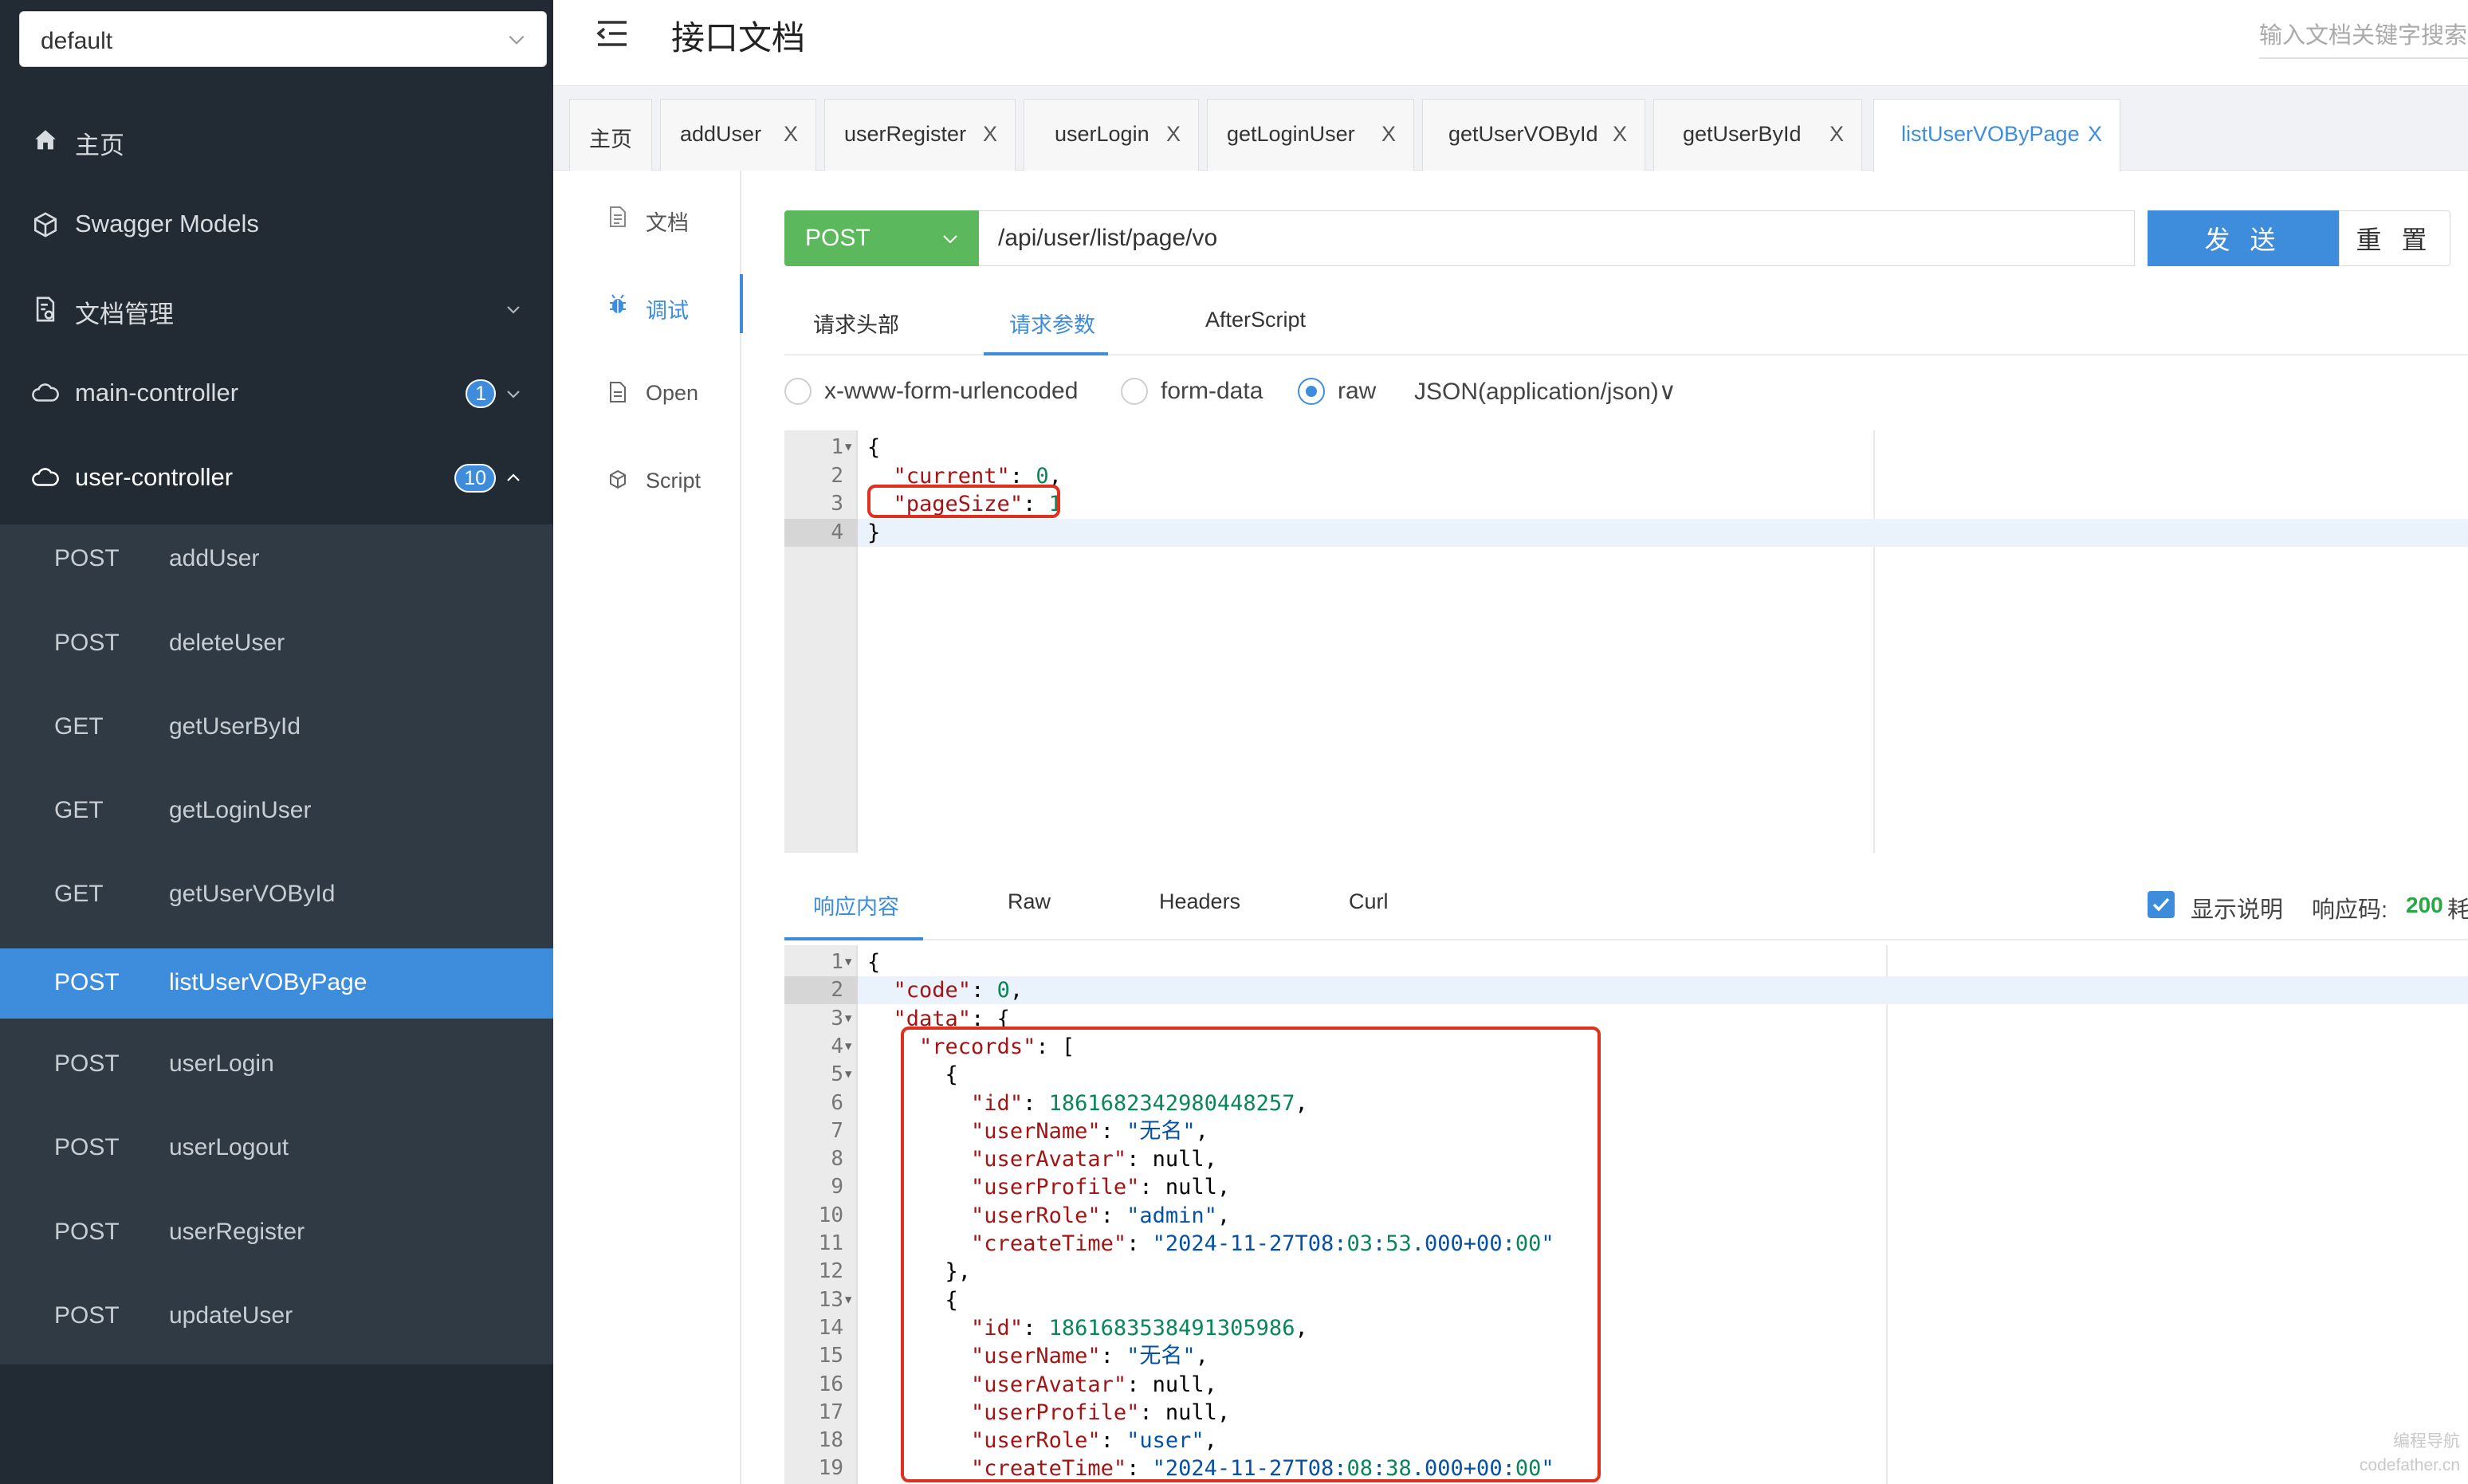 This screenshot has width=2468, height=1484. Describe the element at coordinates (1533, 135) in the screenshot. I see `tab-get-user-vo-by-id: getUserVOById X` at that location.